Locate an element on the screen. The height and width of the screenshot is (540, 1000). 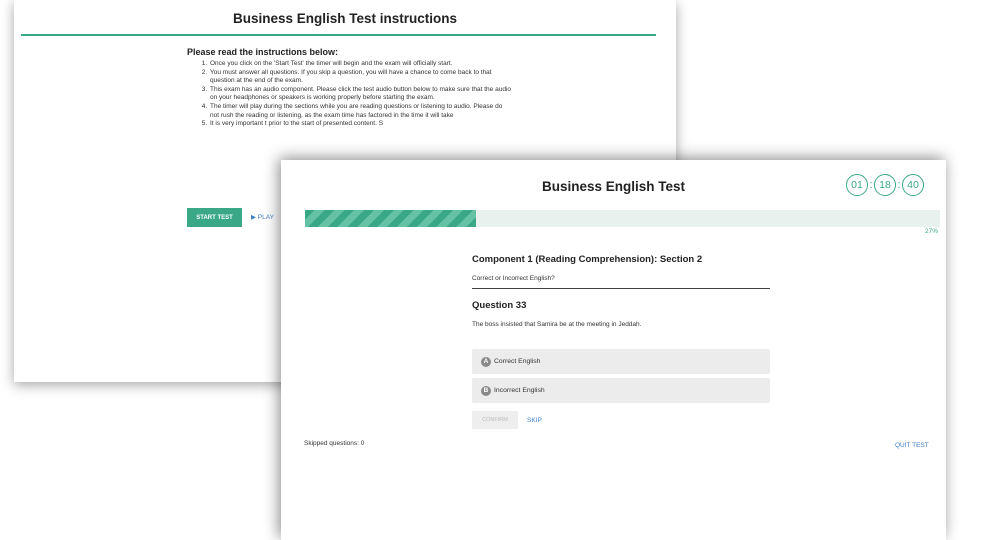
skip-link: SKIP is located at coordinates (534, 420).